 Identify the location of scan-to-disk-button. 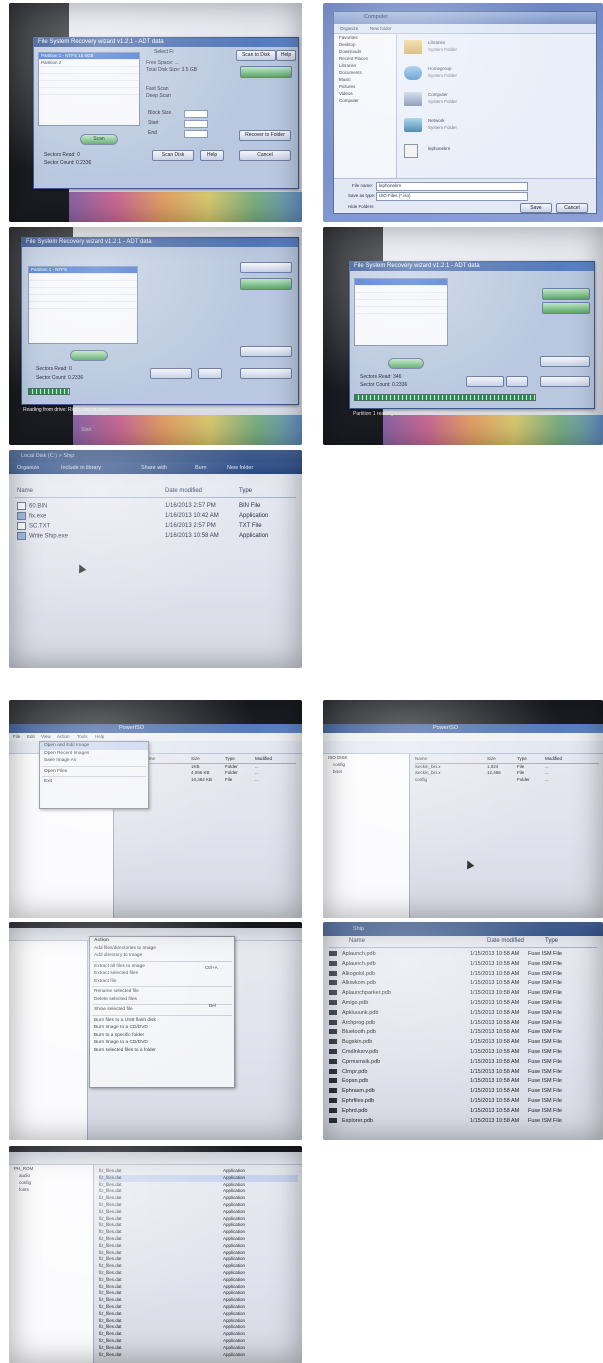
(266, 267).